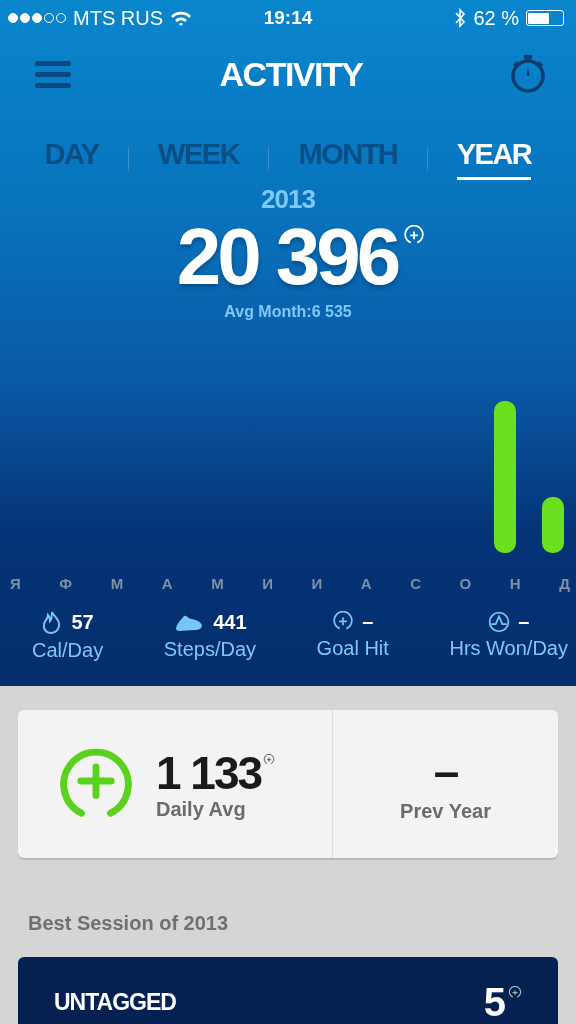 Image resolution: width=576 pixels, height=1024 pixels. What do you see at coordinates (201, 809) in the screenshot?
I see `daily-average-label: Daily Avg` at bounding box center [201, 809].